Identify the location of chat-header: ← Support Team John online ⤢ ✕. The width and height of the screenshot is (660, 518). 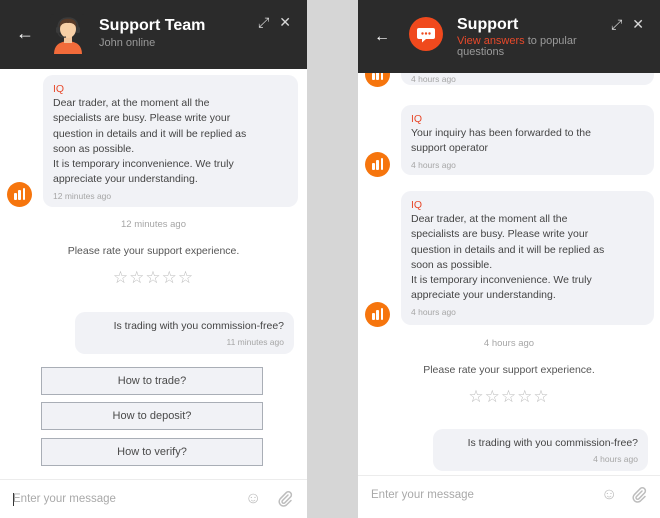
(153, 34).